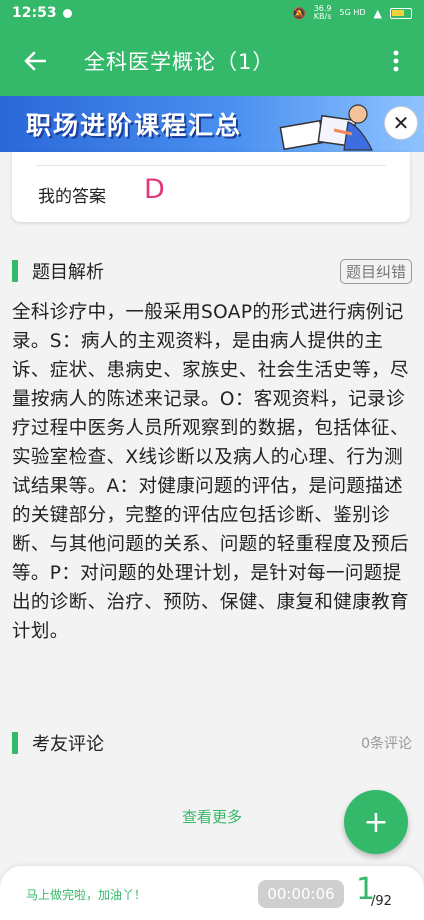  Describe the element at coordinates (212, 743) in the screenshot. I see `comments-header: 考友评论 0条评论` at that location.